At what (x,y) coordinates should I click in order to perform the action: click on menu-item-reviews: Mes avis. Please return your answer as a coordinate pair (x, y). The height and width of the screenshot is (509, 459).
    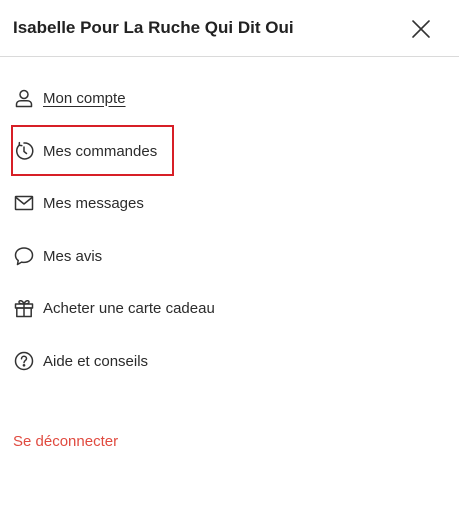
    Looking at the image, I should click on (57, 256).